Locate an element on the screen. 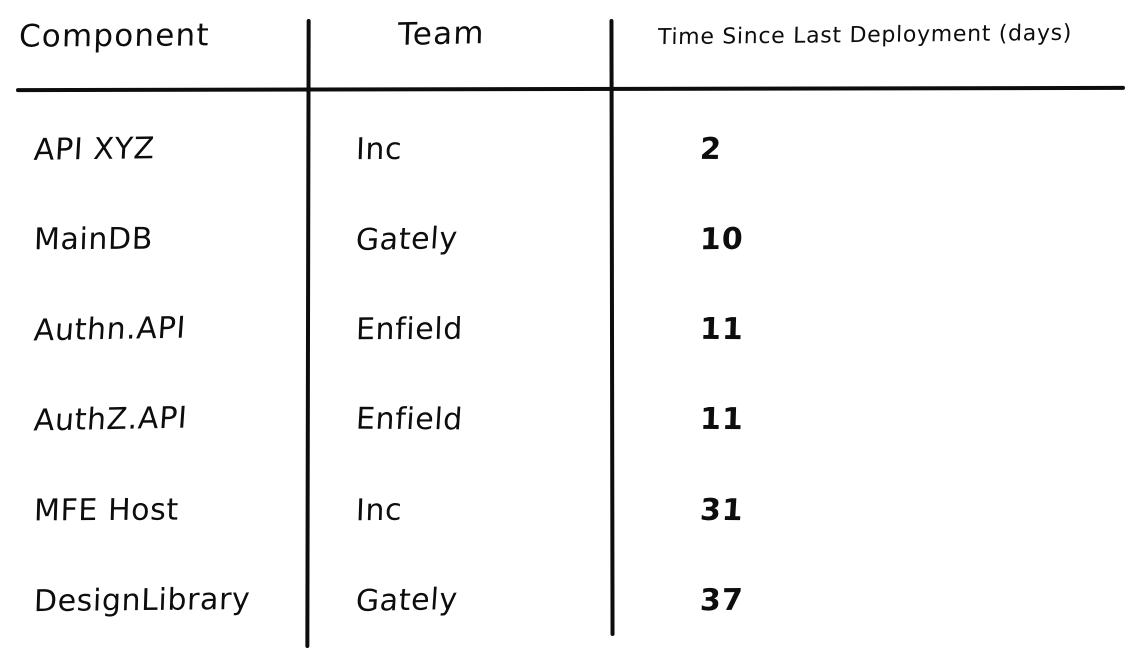 The height and width of the screenshot is (658, 1139). table-row: 2 is located at coordinates (710, 149).